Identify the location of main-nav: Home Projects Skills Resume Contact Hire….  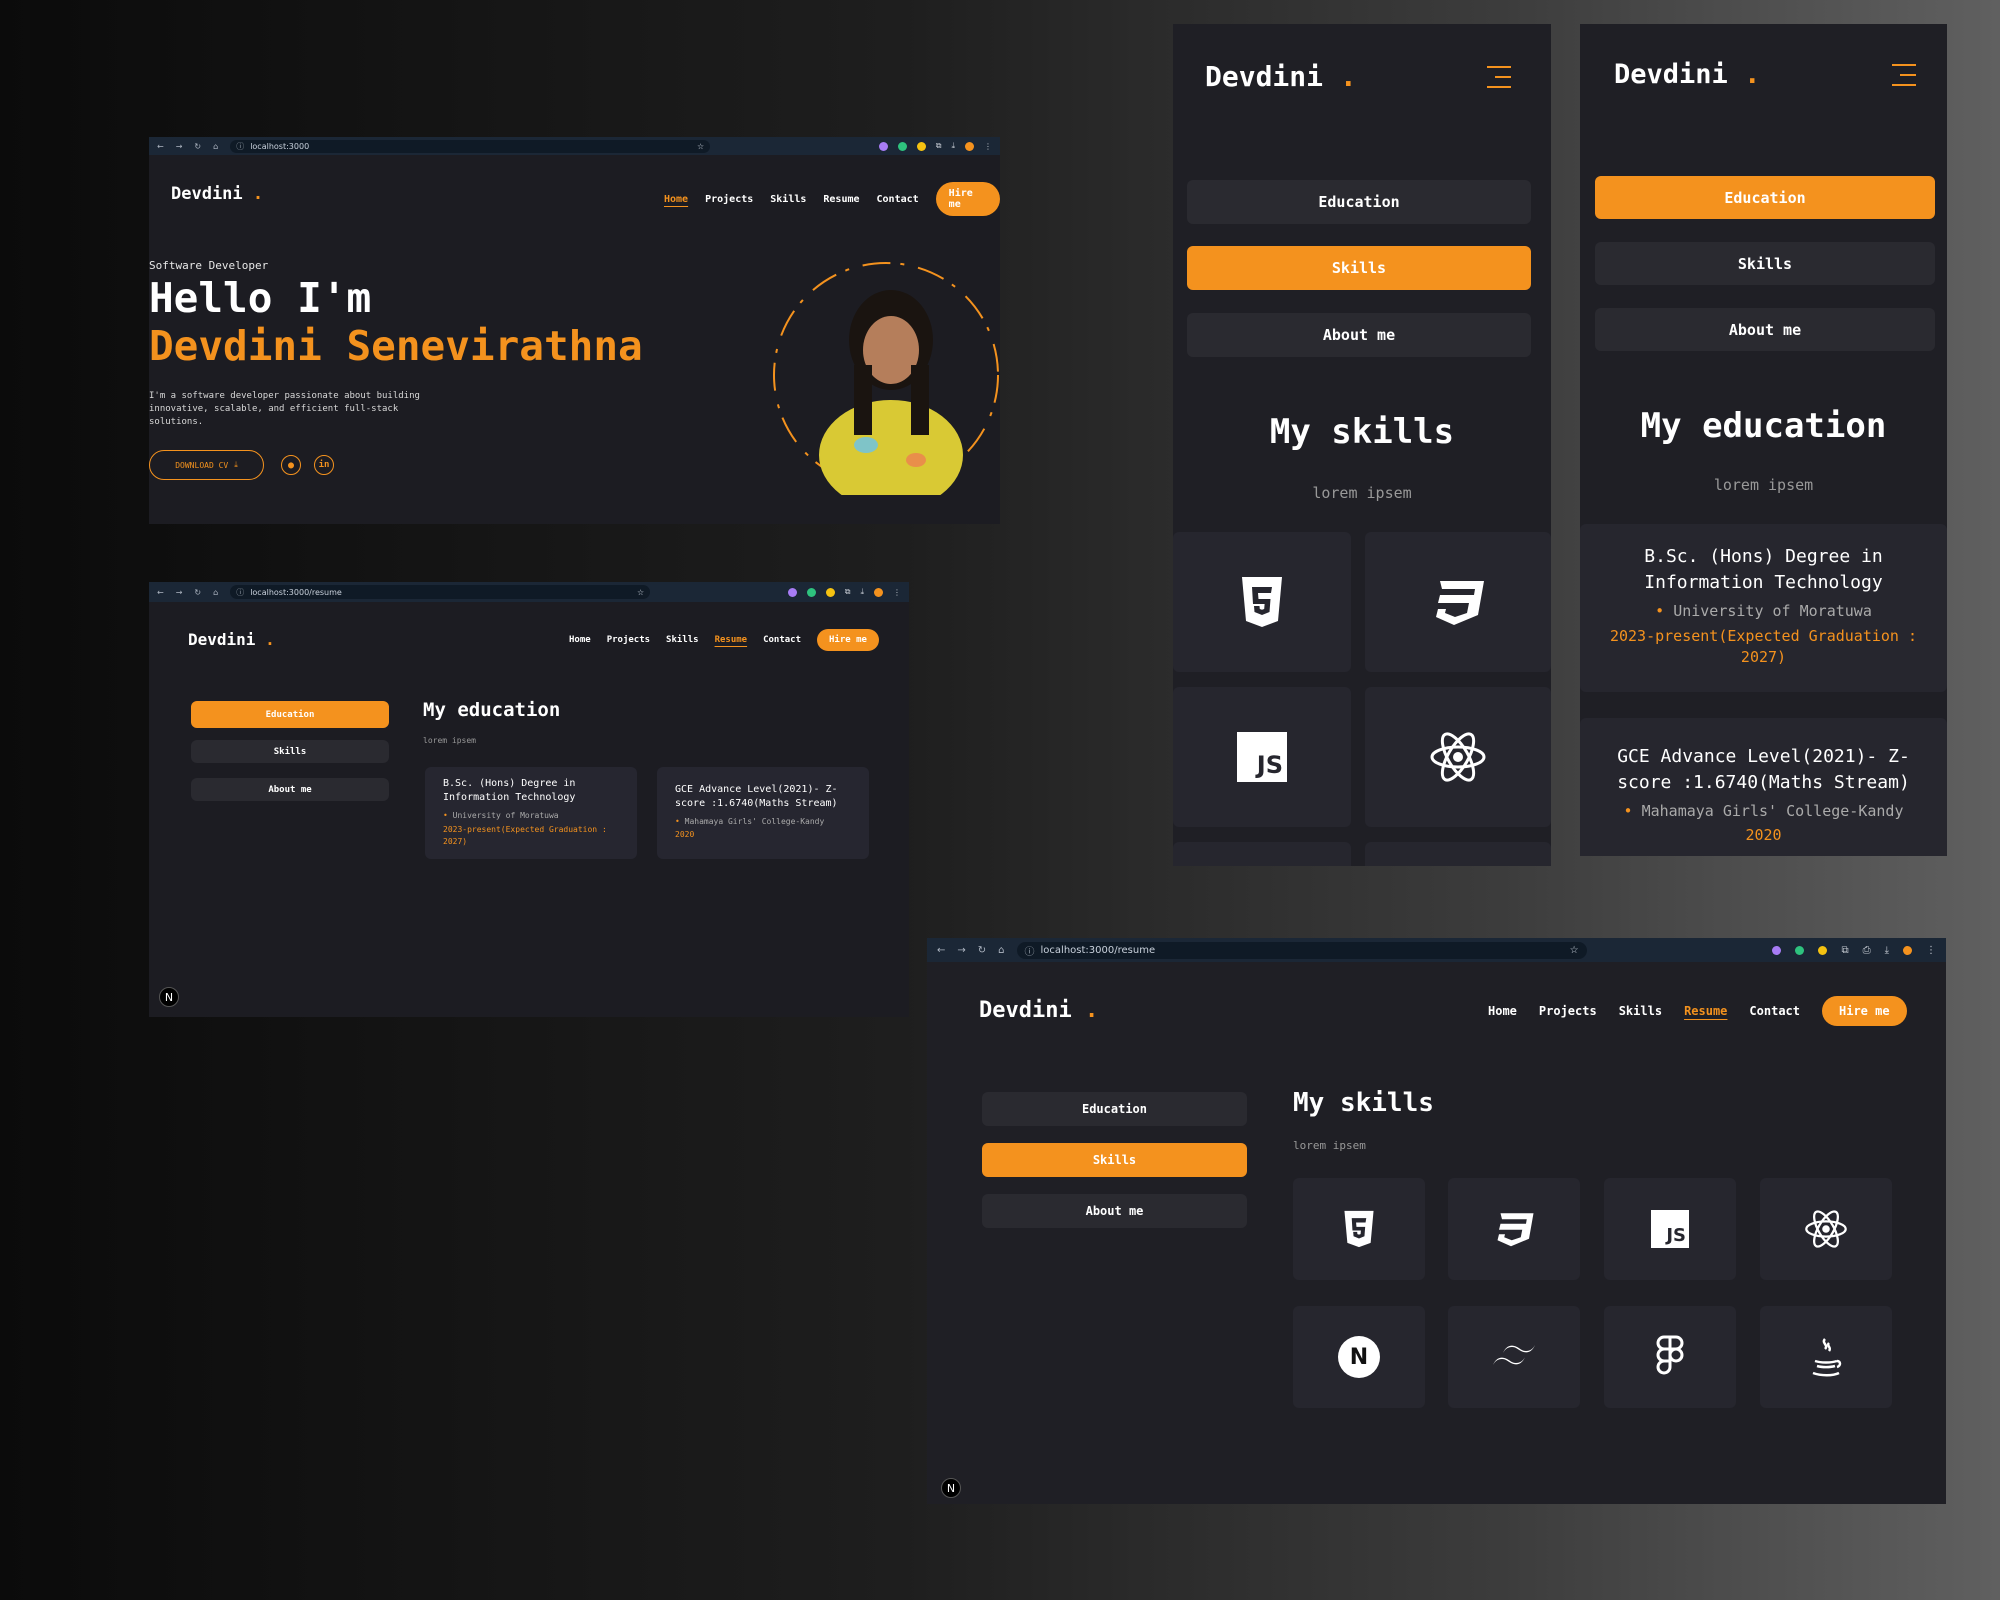
(1697, 1011).